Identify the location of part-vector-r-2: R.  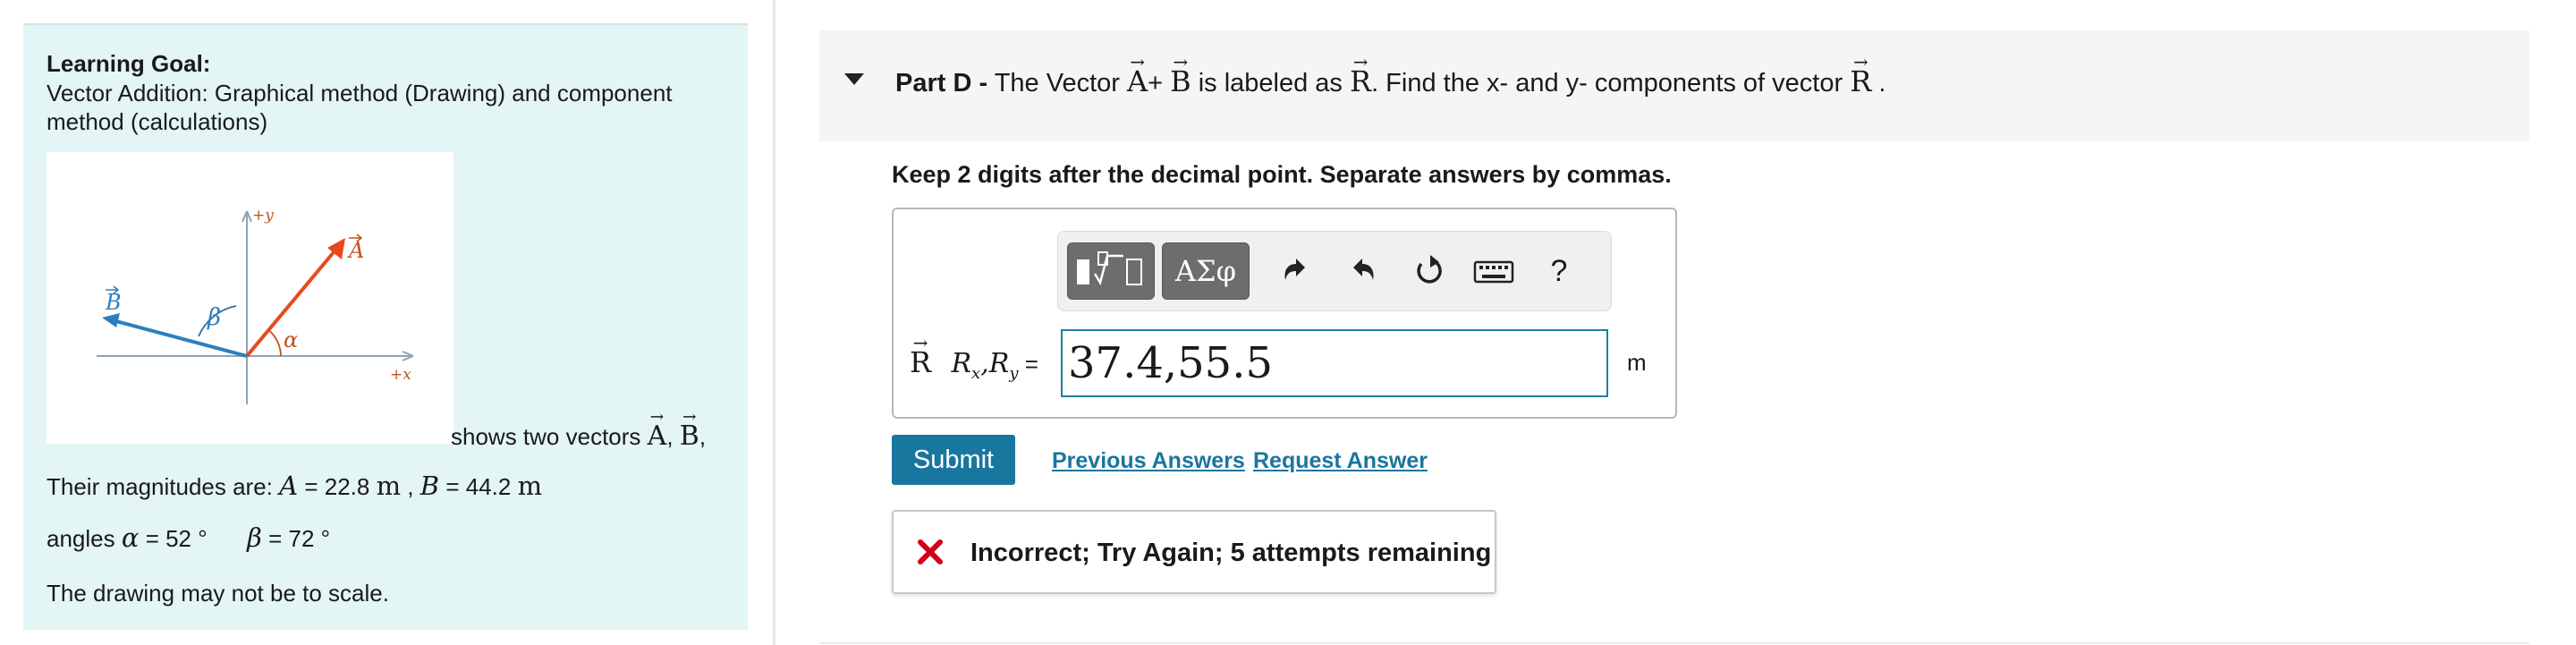
(1860, 81).